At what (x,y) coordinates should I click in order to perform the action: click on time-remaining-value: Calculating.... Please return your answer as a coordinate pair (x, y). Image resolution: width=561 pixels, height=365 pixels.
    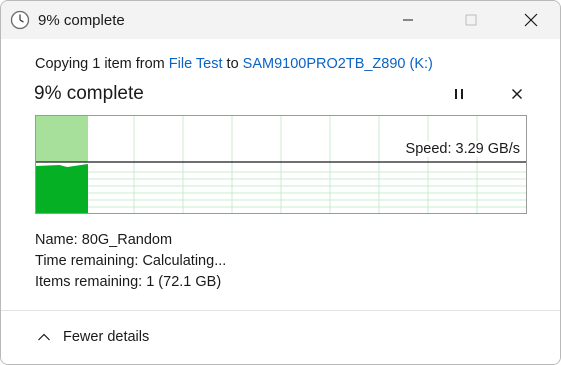
    Looking at the image, I should click on (184, 261).